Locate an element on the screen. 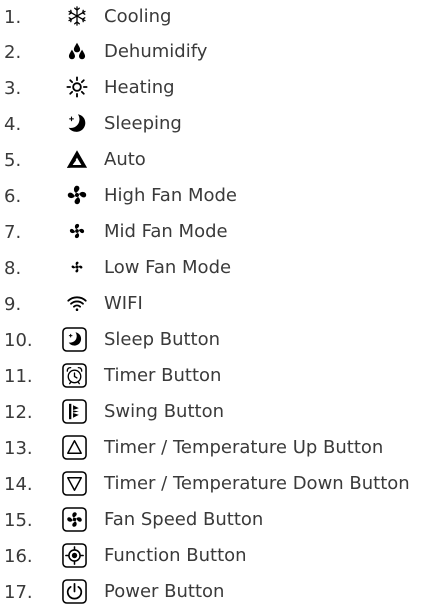 This screenshot has width=447, height=616. item-label: Sleeping is located at coordinates (143, 123).